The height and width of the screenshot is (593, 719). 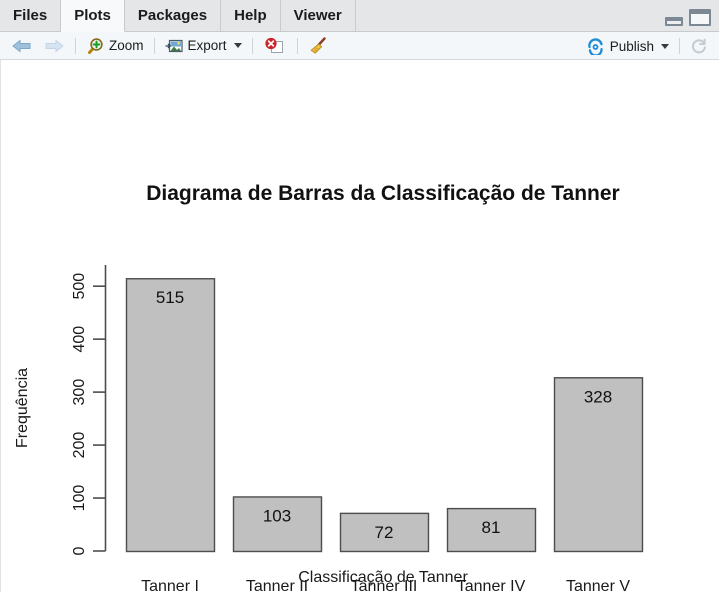 I want to click on clear-all-button, so click(x=318, y=46).